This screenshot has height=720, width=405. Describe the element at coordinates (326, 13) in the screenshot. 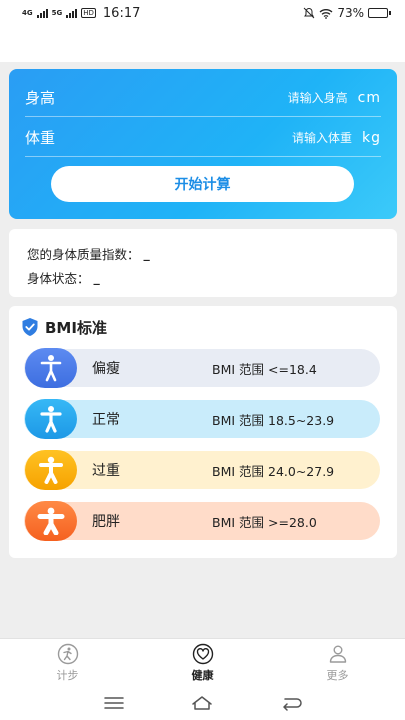

I see `wifi-icon` at that location.